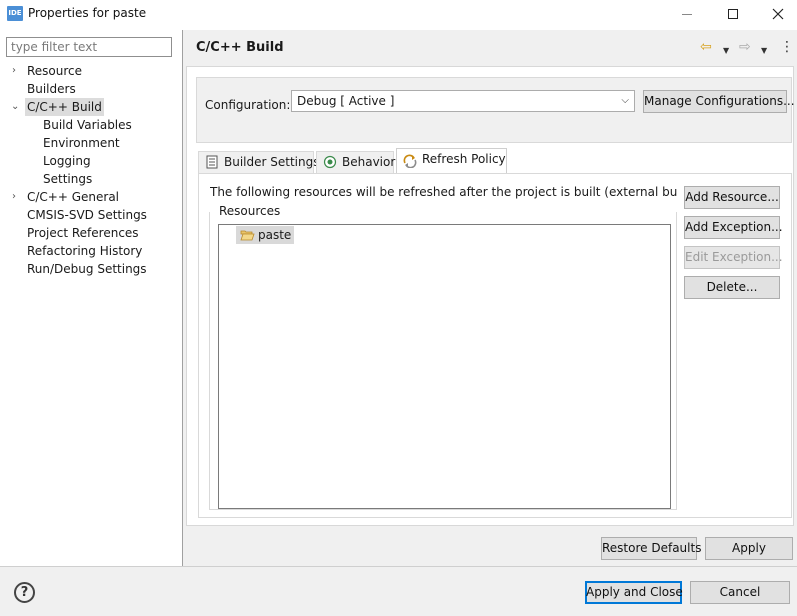 The height and width of the screenshot is (616, 797). What do you see at coordinates (749, 548) in the screenshot?
I see `apply-button: Apply` at bounding box center [749, 548].